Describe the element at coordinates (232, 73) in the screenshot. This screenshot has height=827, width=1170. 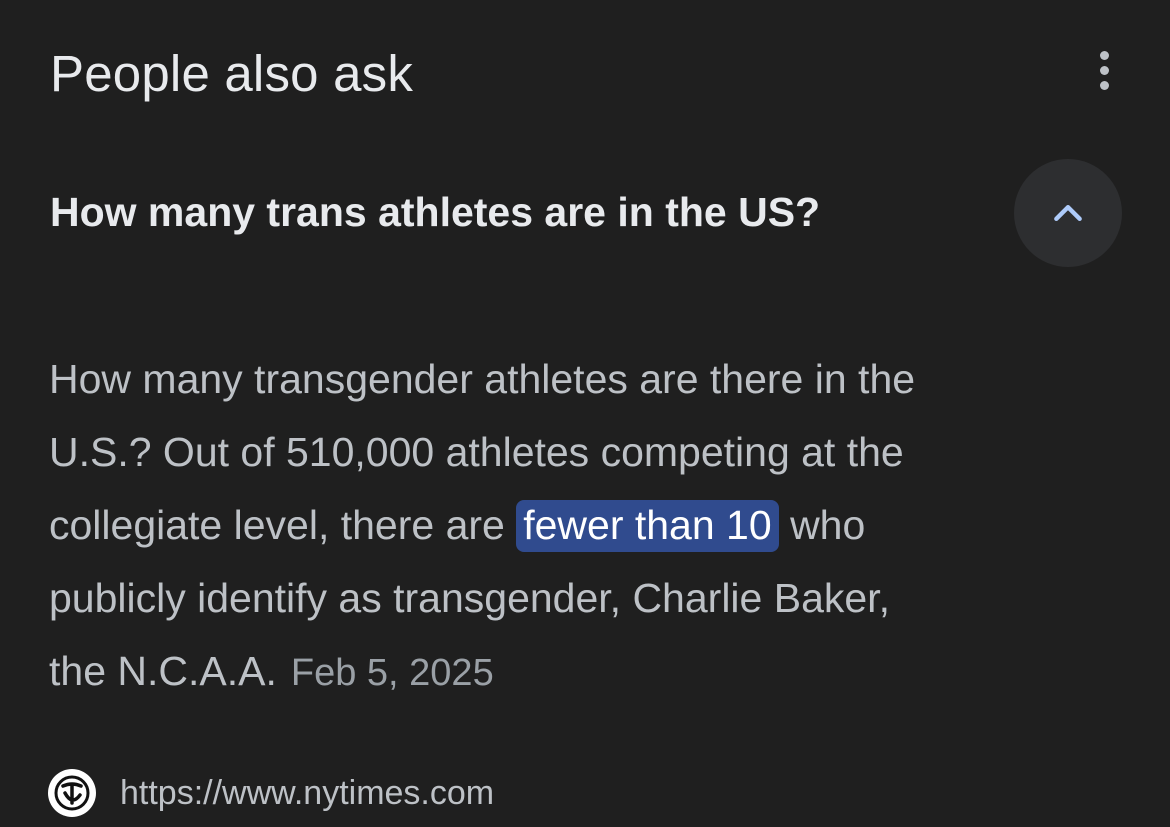
I see `section-title: People also ask` at that location.